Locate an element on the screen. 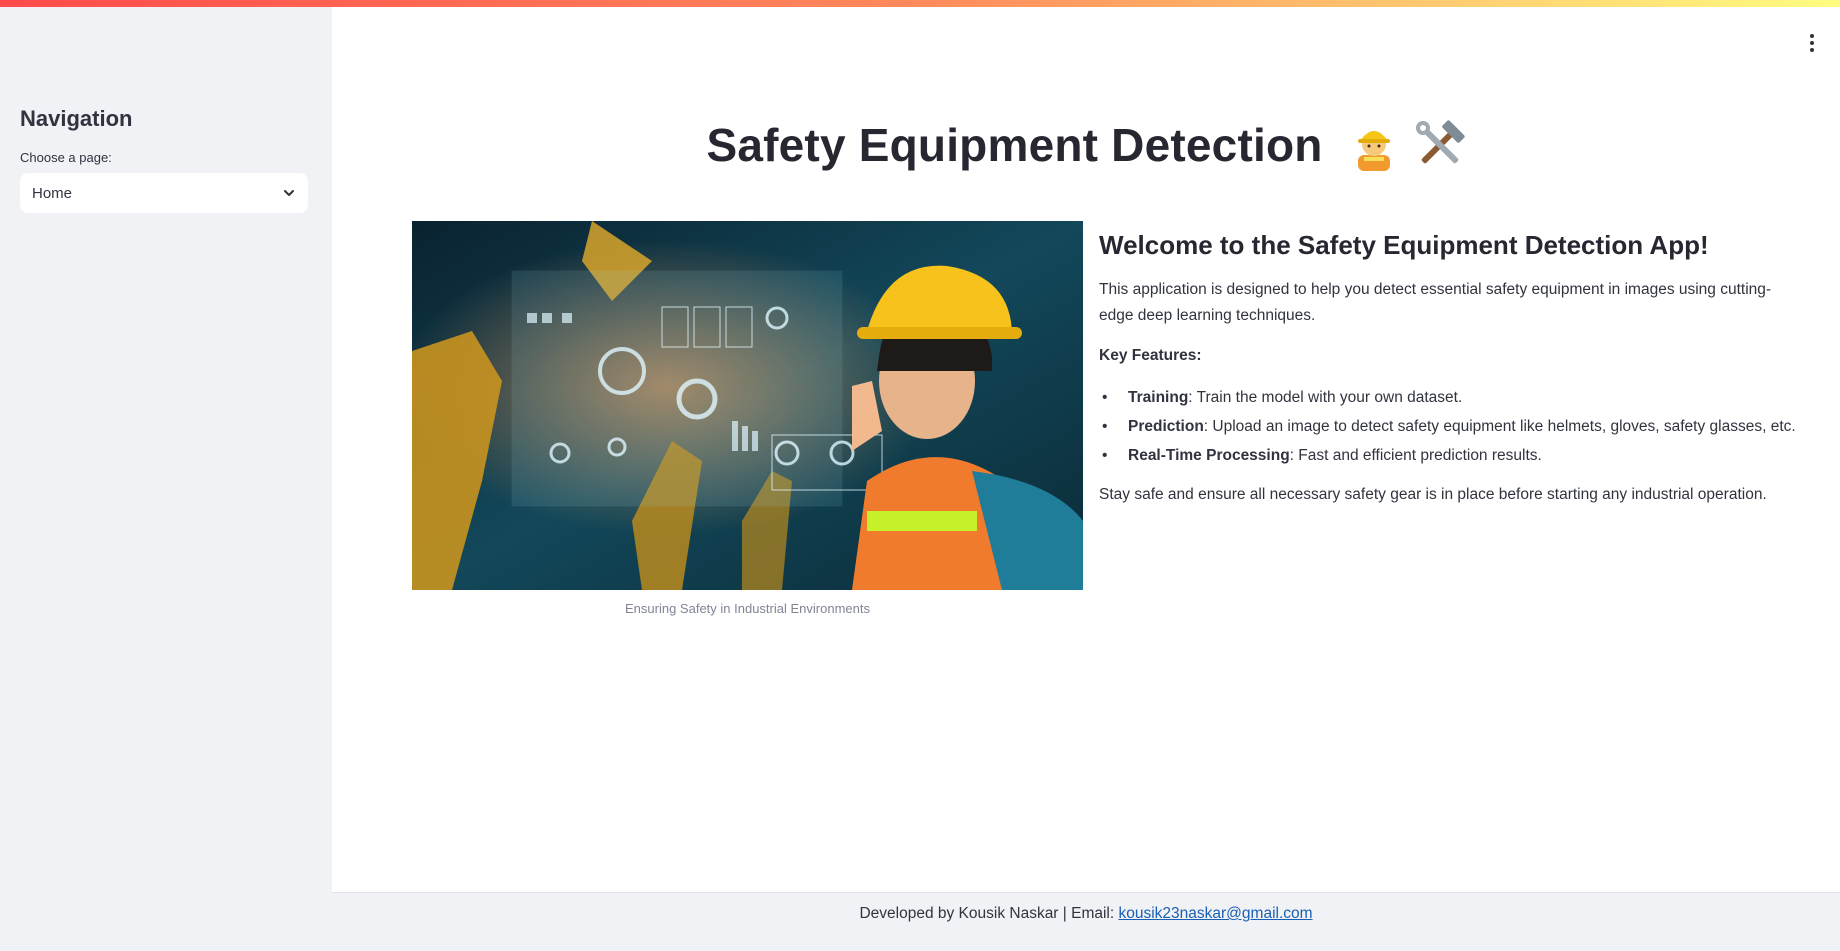  feature-name: Prediction is located at coordinates (1166, 426).